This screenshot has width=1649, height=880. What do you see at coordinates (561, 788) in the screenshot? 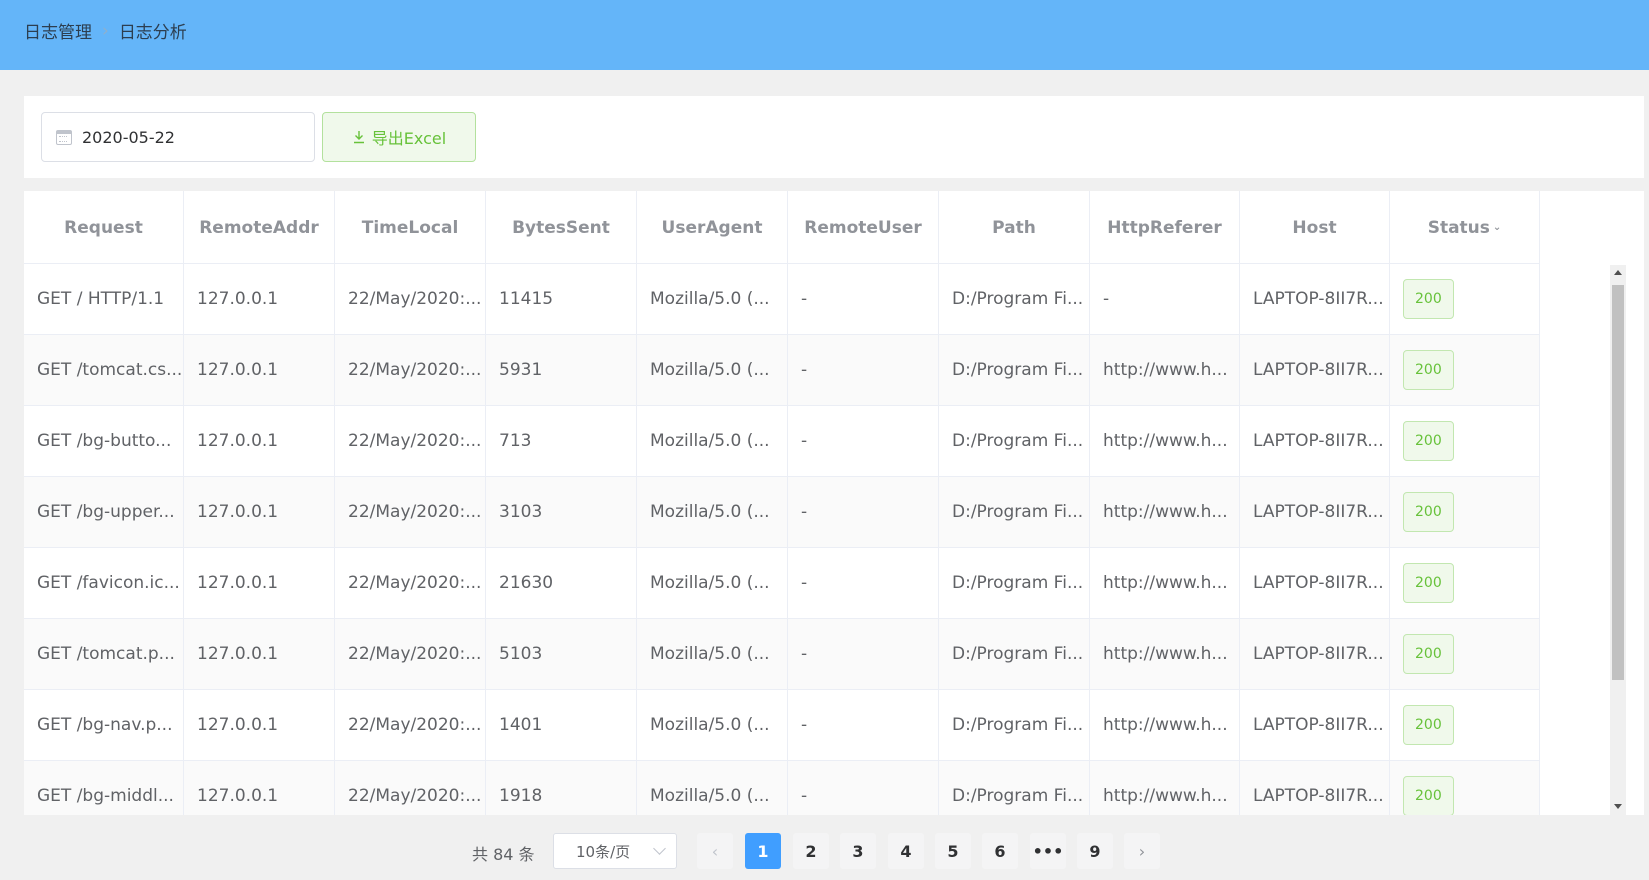
I see `cell-bytes-sent: 1918` at bounding box center [561, 788].